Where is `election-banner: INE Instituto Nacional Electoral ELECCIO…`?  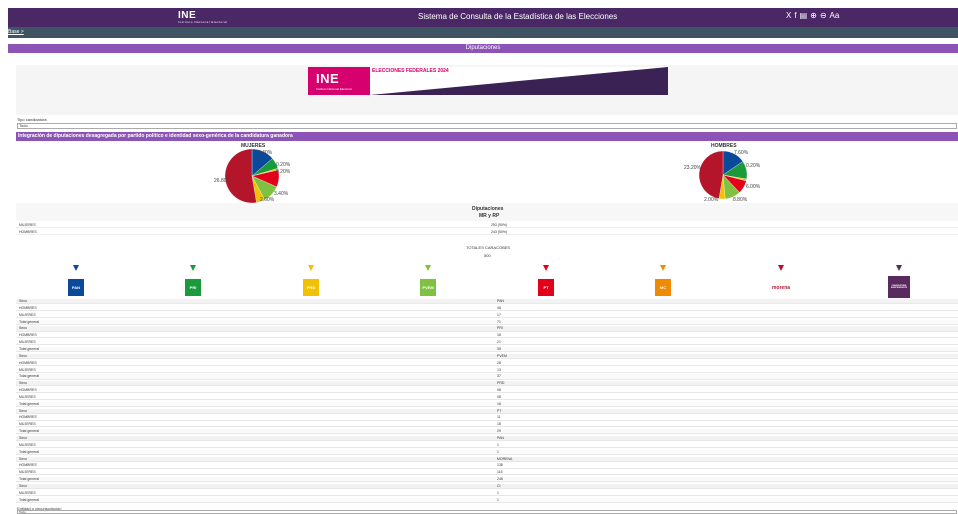
election-banner: INE Instituto Nacional Electoral ELECCIO… is located at coordinates (488, 81).